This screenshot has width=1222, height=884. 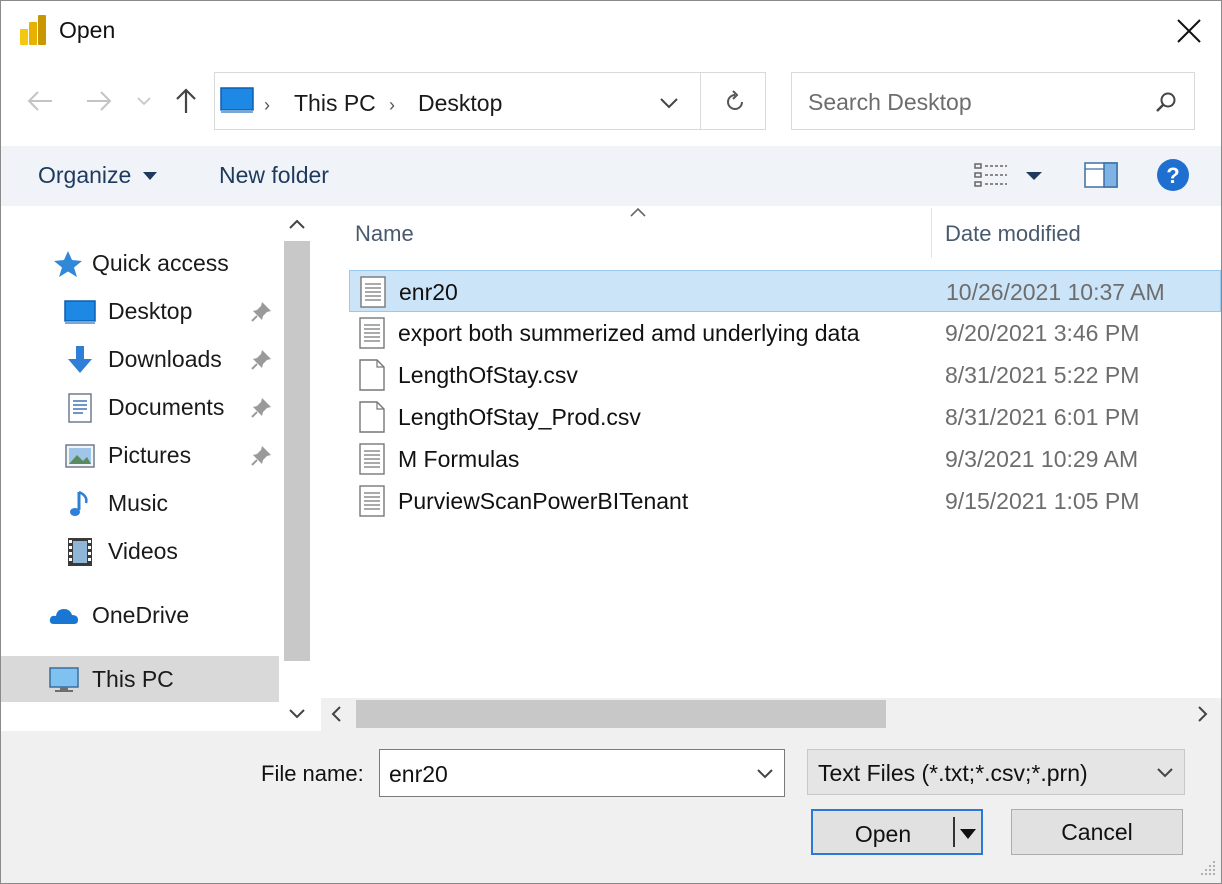 What do you see at coordinates (87, 30) in the screenshot?
I see `dialog-title: Open` at bounding box center [87, 30].